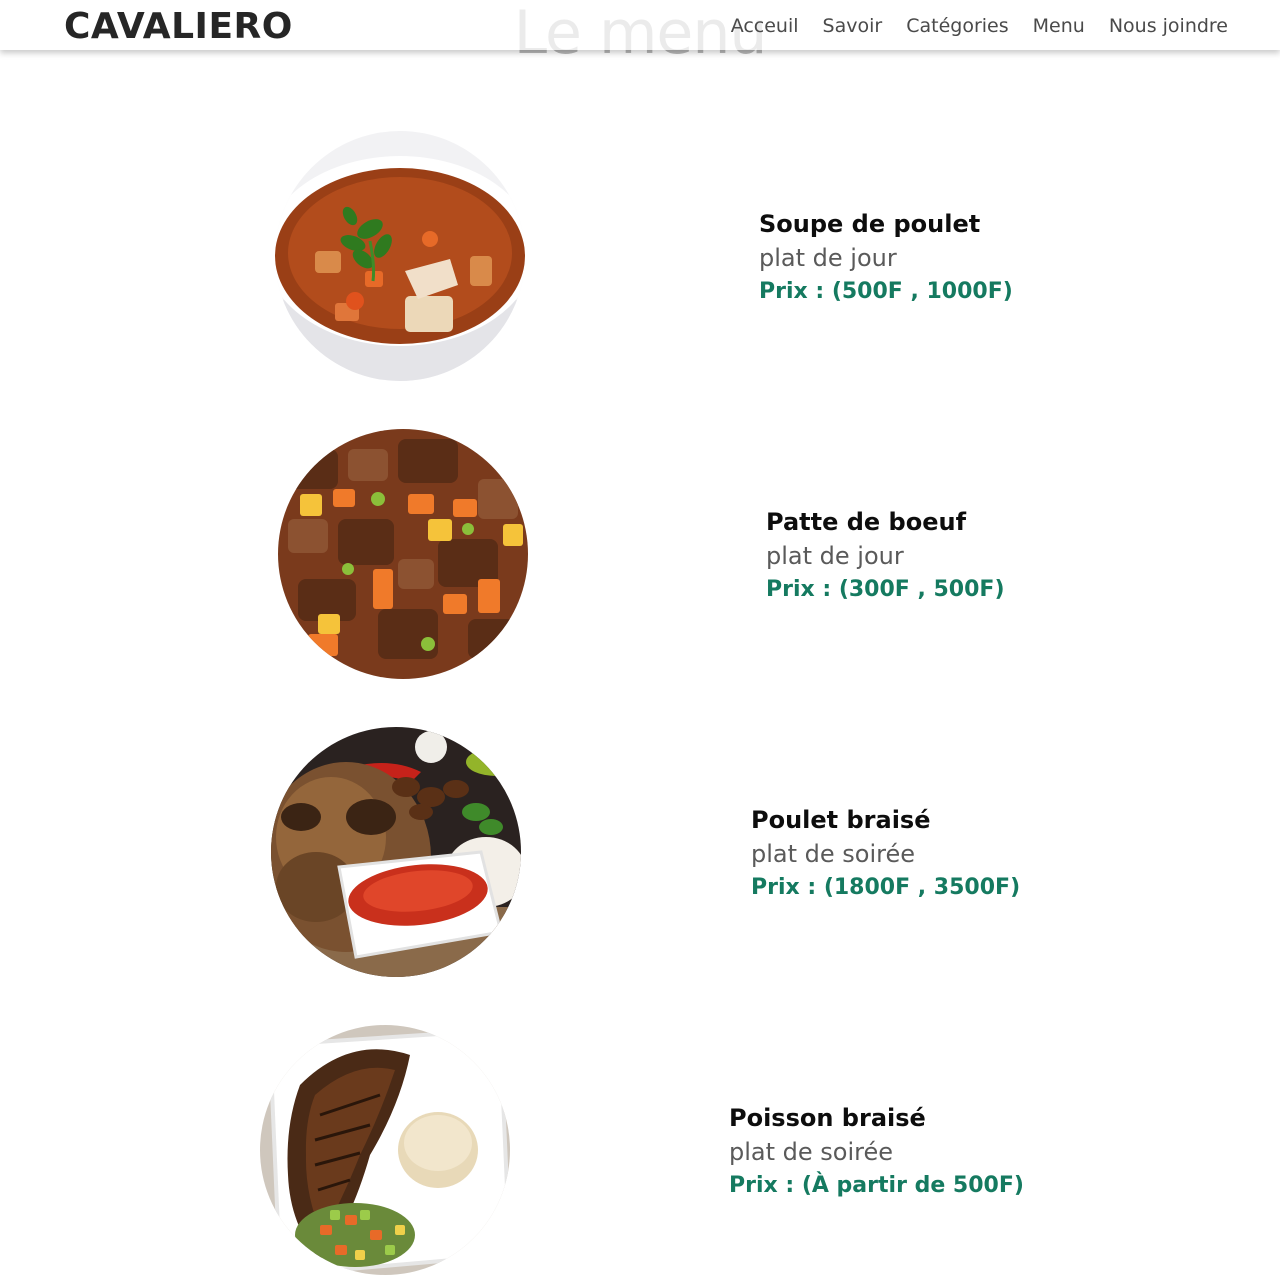 The width and height of the screenshot is (1280, 1280). Describe the element at coordinates (1168, 26) in the screenshot. I see `nav-link-nous-joindre: Nous joindre` at that location.